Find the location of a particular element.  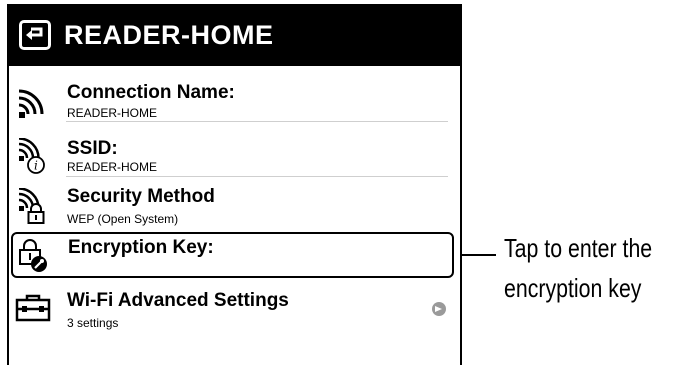

encryption-key-row: Encryption Key: is located at coordinates (232, 255).